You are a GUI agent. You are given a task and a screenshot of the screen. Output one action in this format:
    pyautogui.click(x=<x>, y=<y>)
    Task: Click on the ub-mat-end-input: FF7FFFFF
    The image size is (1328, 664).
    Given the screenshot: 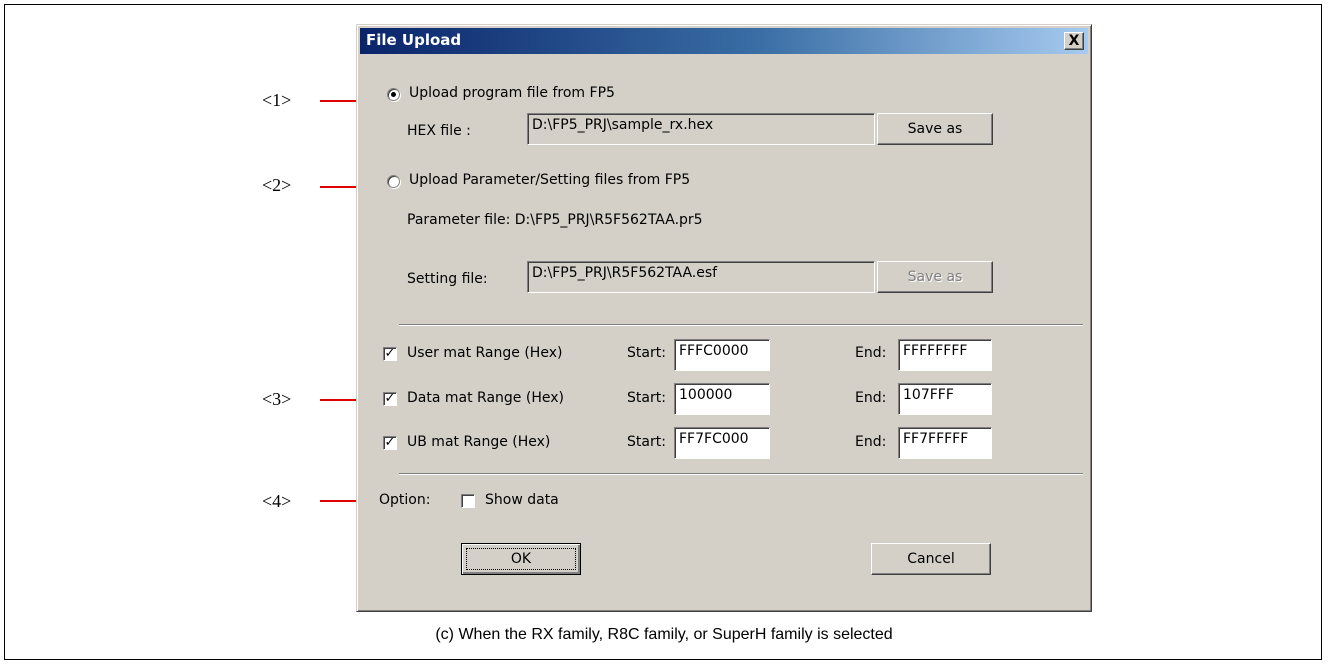 What is the action you would take?
    pyautogui.click(x=945, y=443)
    